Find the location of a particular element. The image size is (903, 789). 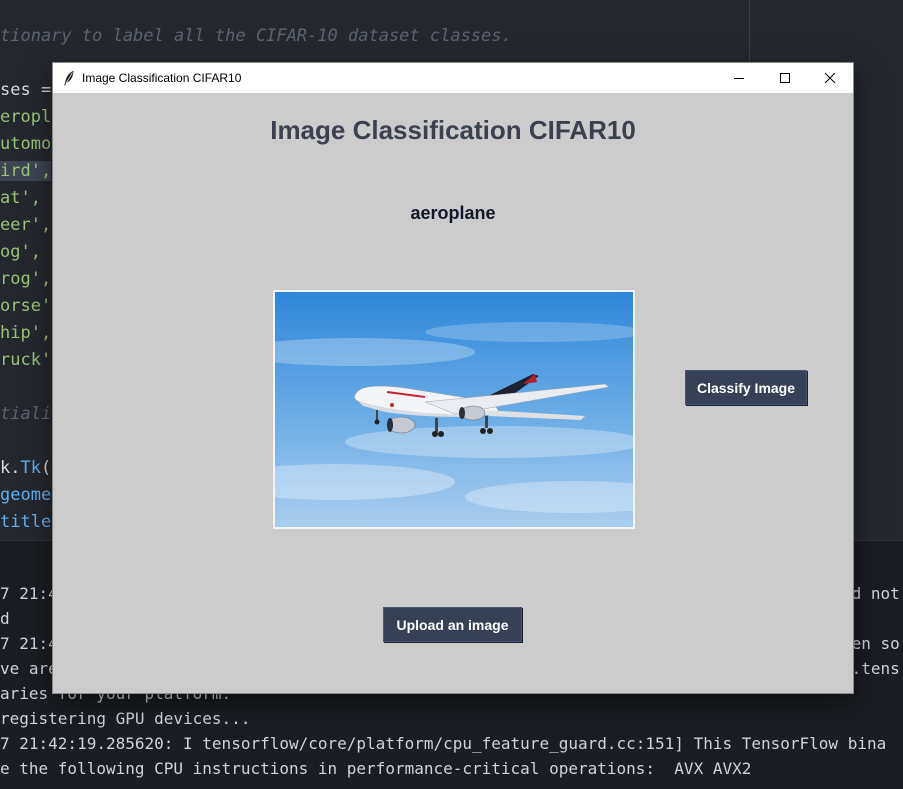

minimize-button is located at coordinates (739, 78).